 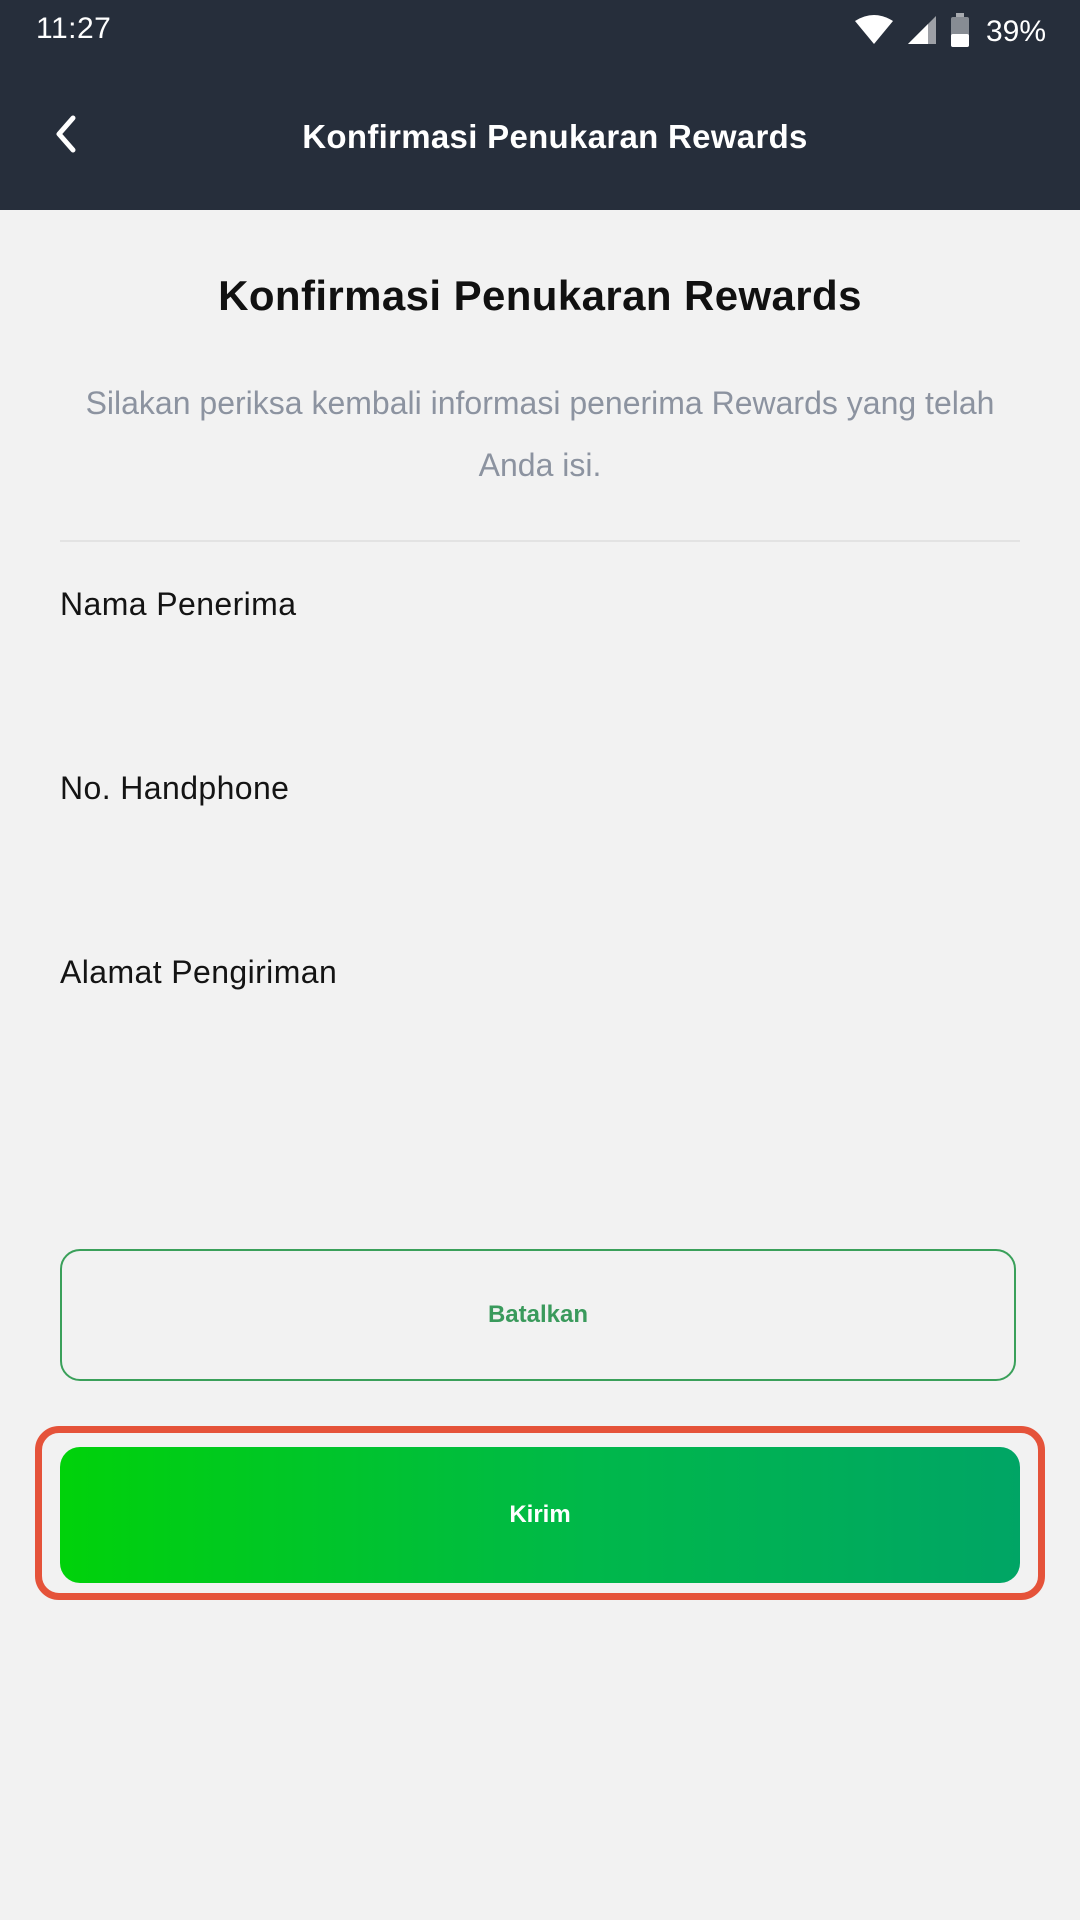 I want to click on battery-icon, so click(x=960, y=32).